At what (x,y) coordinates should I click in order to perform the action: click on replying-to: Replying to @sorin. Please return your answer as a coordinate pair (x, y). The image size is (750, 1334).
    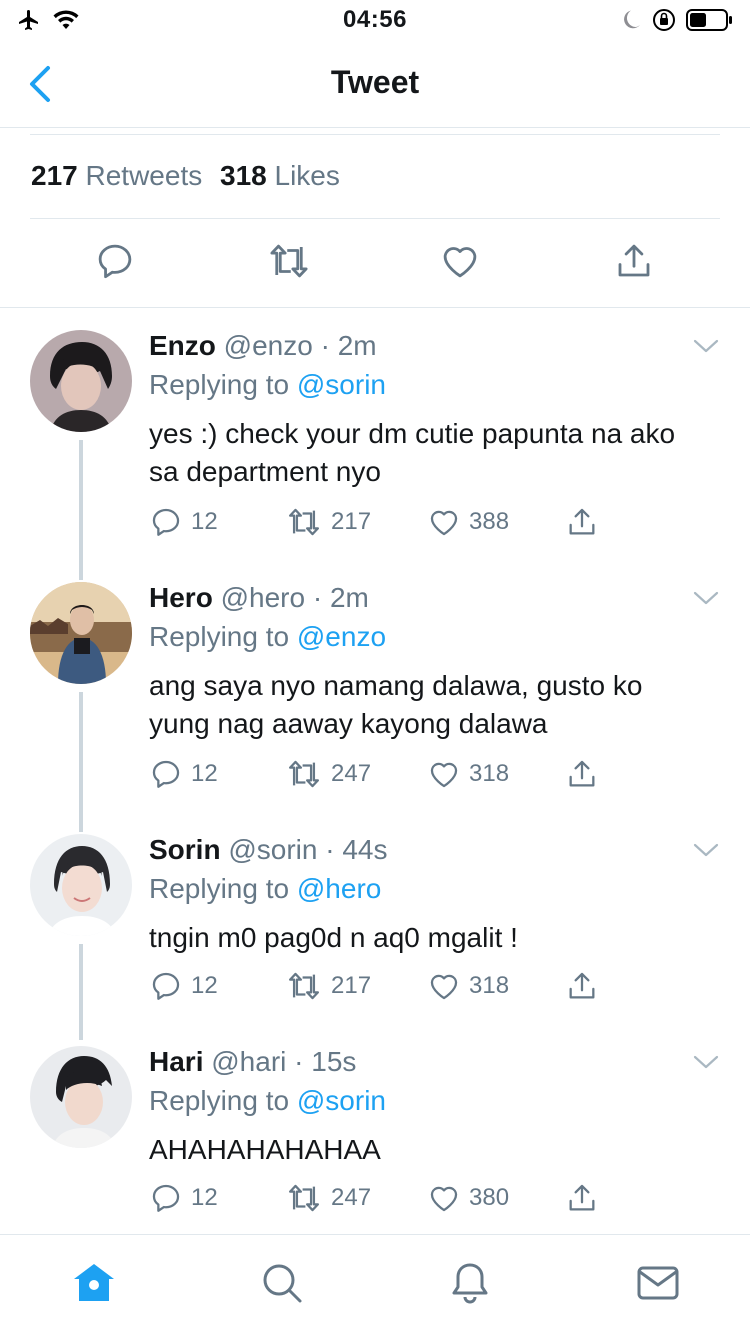
    Looking at the image, I should click on (267, 1101).